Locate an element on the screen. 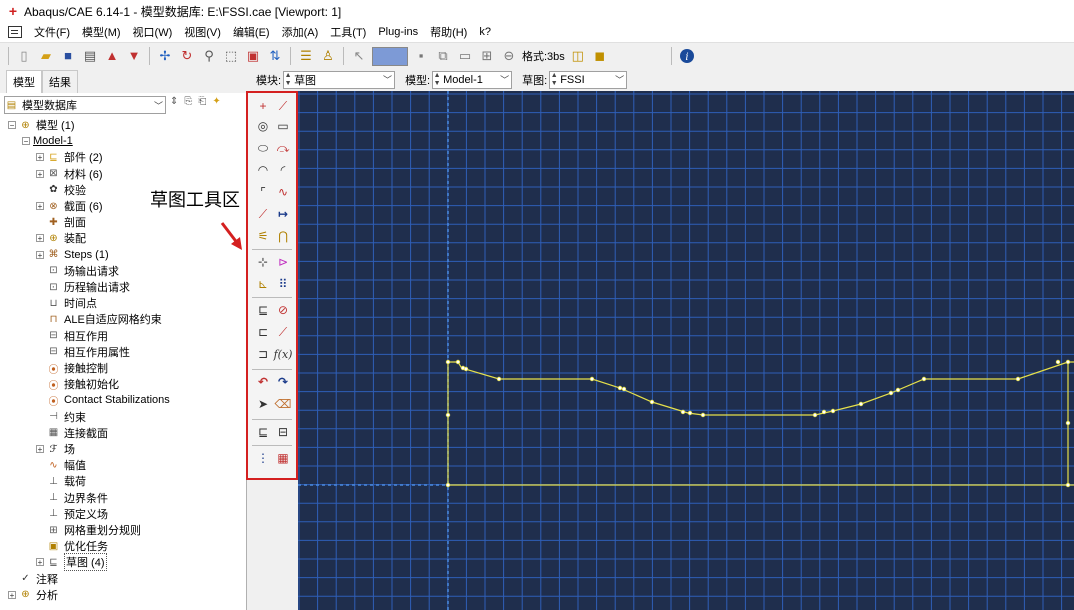 The image size is (1074, 610). tree-node: ⊓ ALE自适应网格约束 is located at coordinates (99, 319).